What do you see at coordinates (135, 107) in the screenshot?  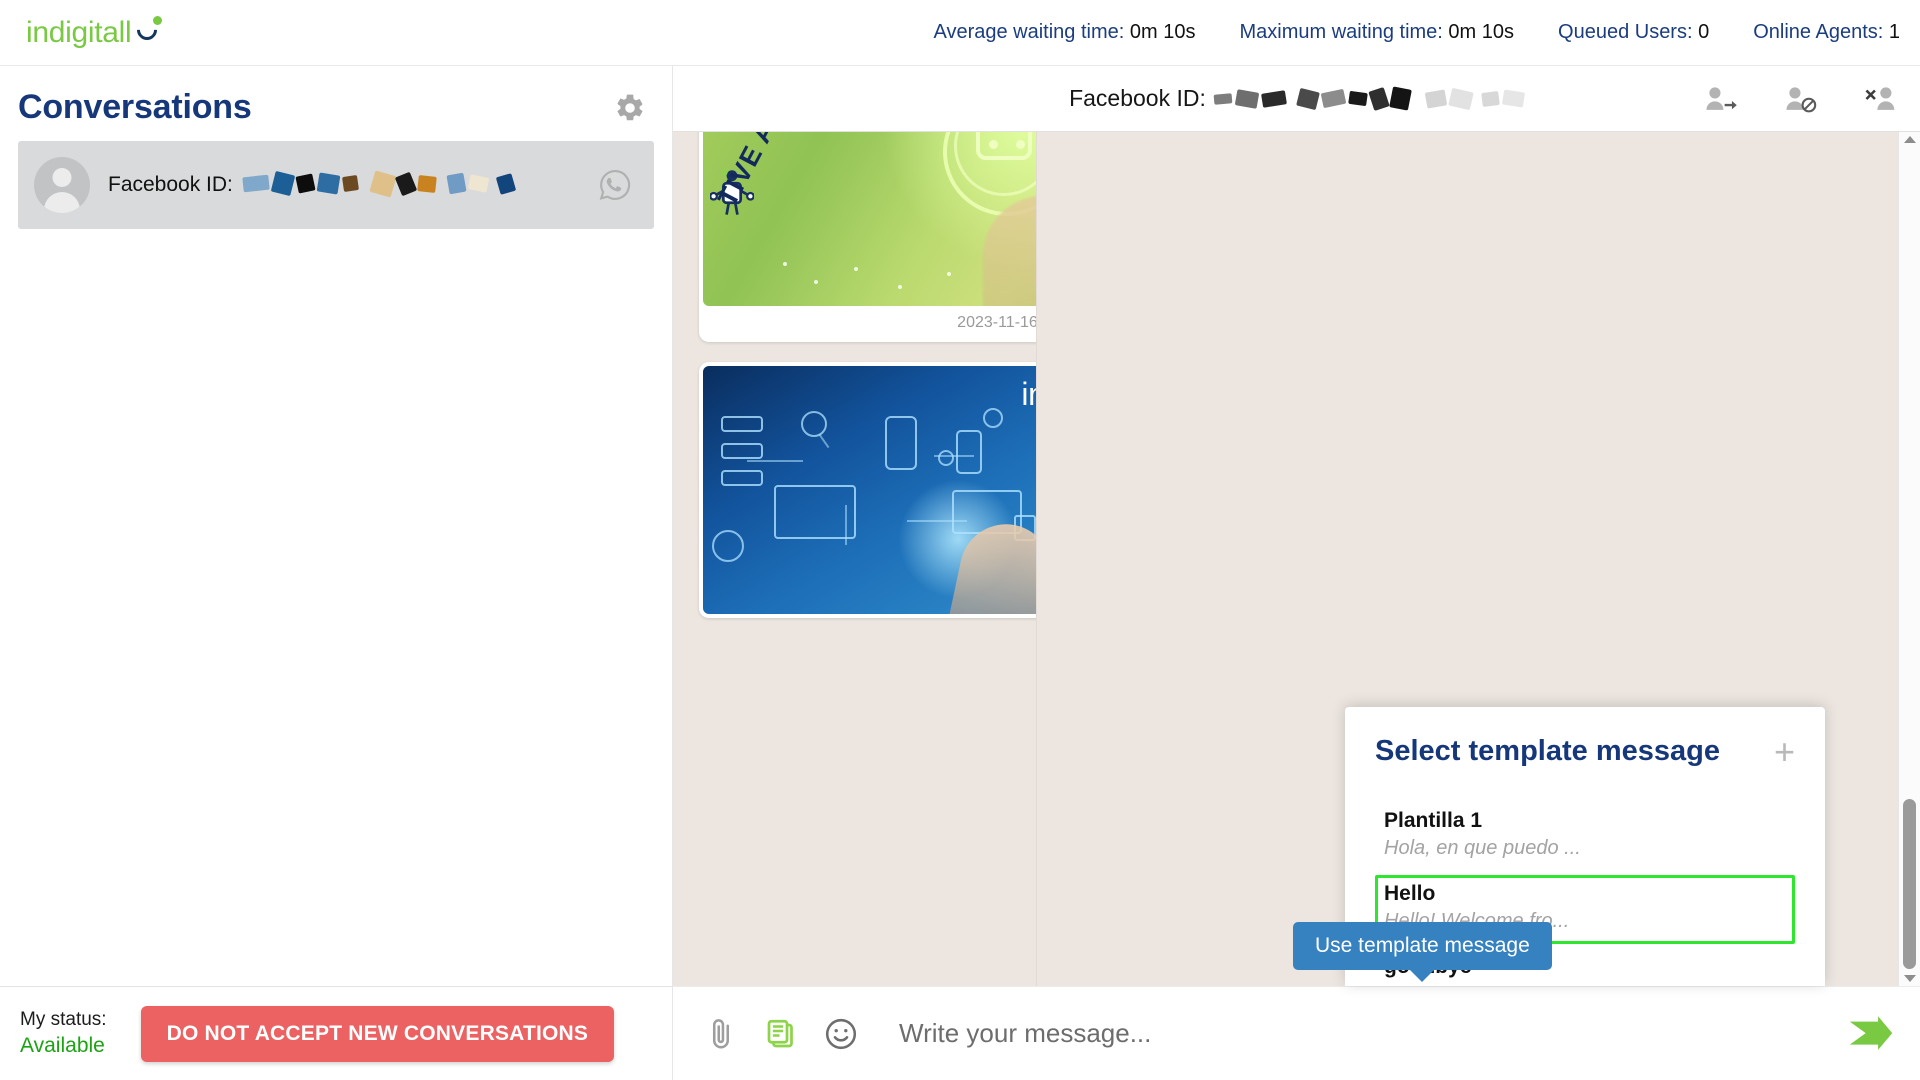 I see `page-title: Conversations` at bounding box center [135, 107].